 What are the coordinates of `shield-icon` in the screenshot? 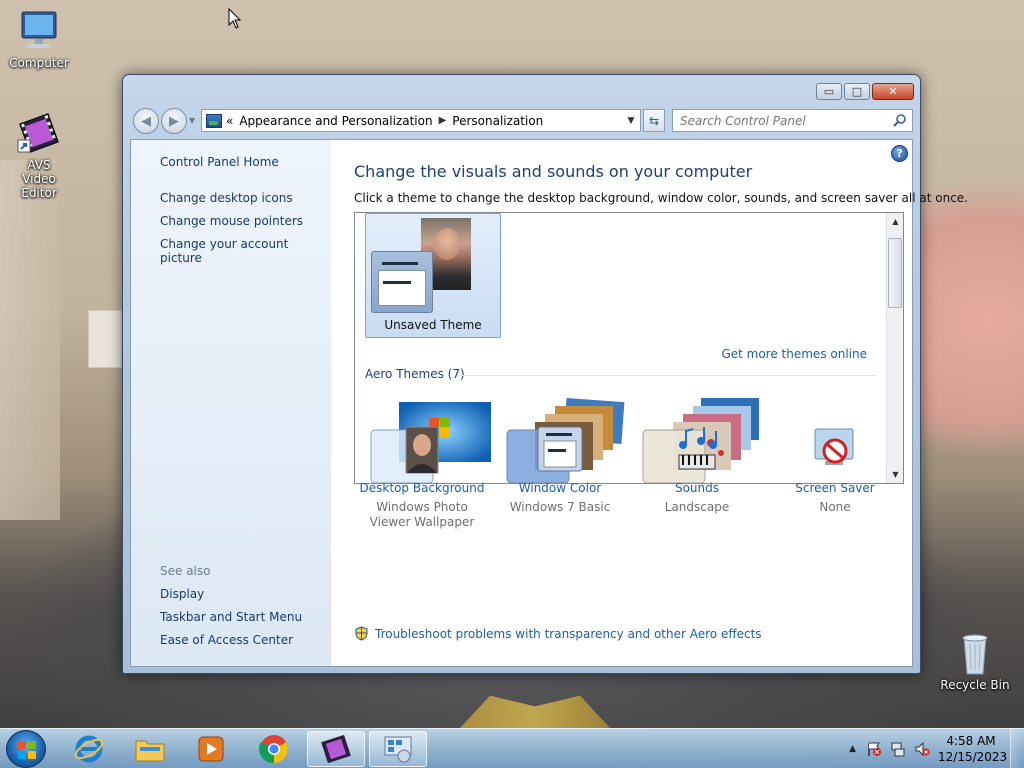 It's located at (361, 633).